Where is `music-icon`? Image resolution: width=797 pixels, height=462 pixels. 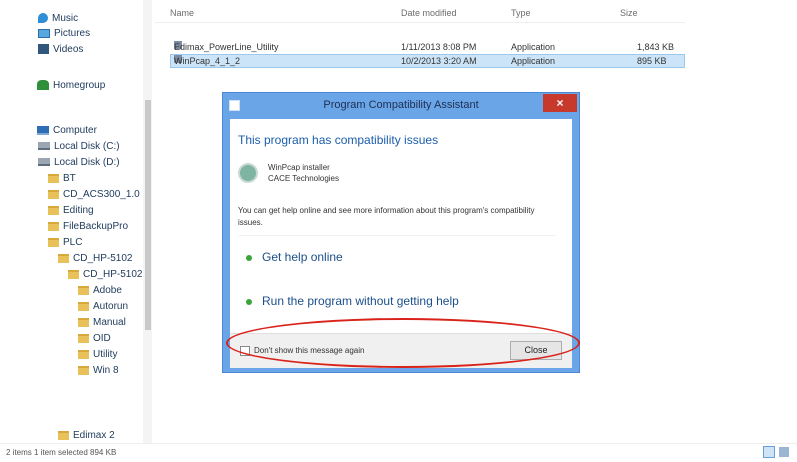 music-icon is located at coordinates (43, 18).